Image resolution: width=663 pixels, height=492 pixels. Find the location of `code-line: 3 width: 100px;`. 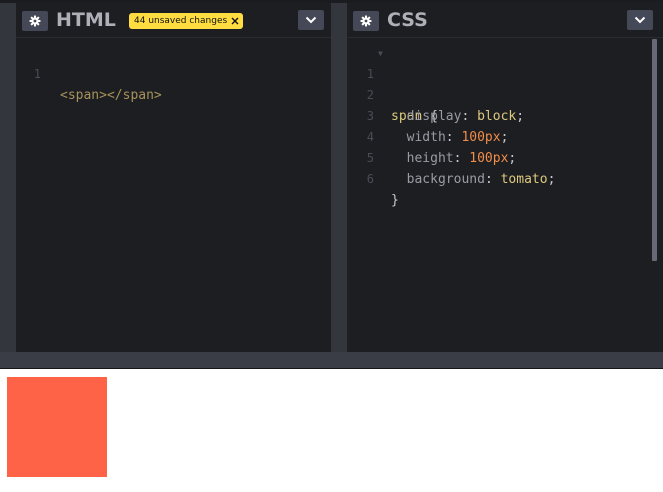

code-line: 3 width: 100px; is located at coordinates (505, 115).